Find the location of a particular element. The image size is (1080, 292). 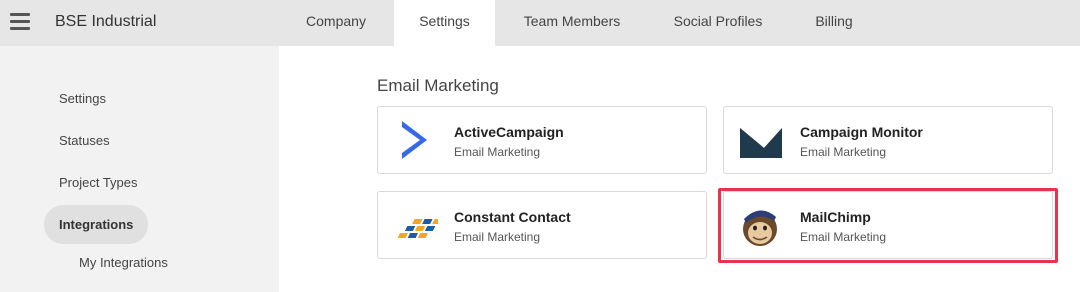

sidebar-subitem-my-integrations: My Integrations is located at coordinates (123, 262).